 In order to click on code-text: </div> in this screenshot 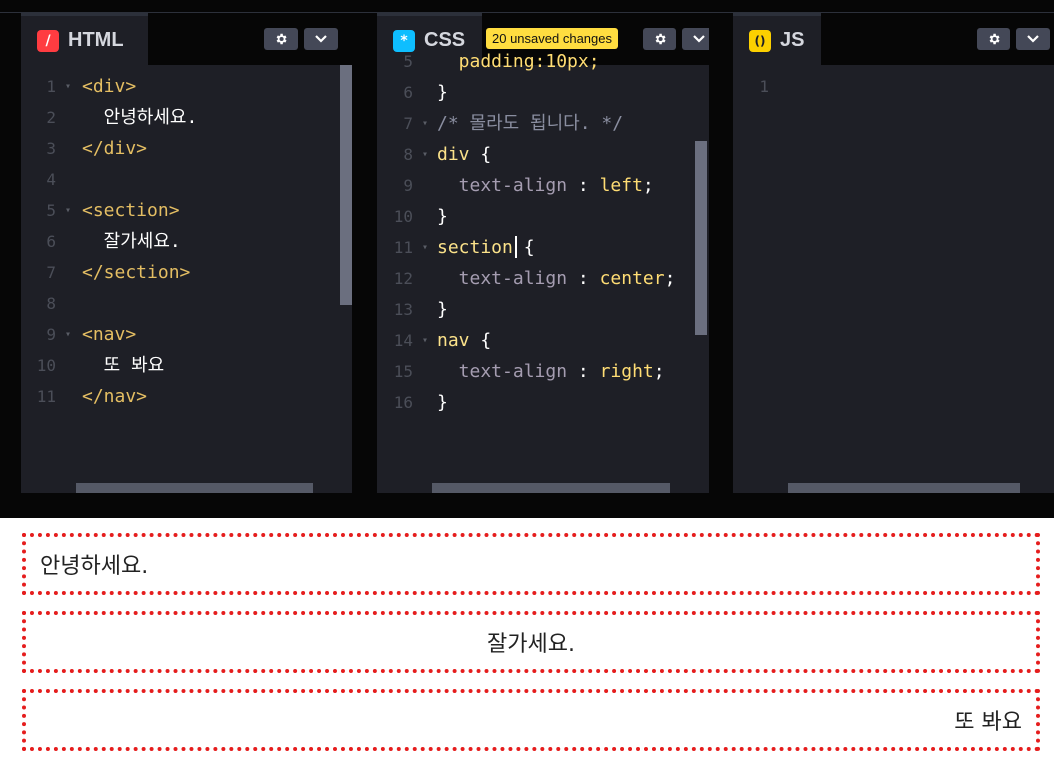, I will do `click(114, 148)`.